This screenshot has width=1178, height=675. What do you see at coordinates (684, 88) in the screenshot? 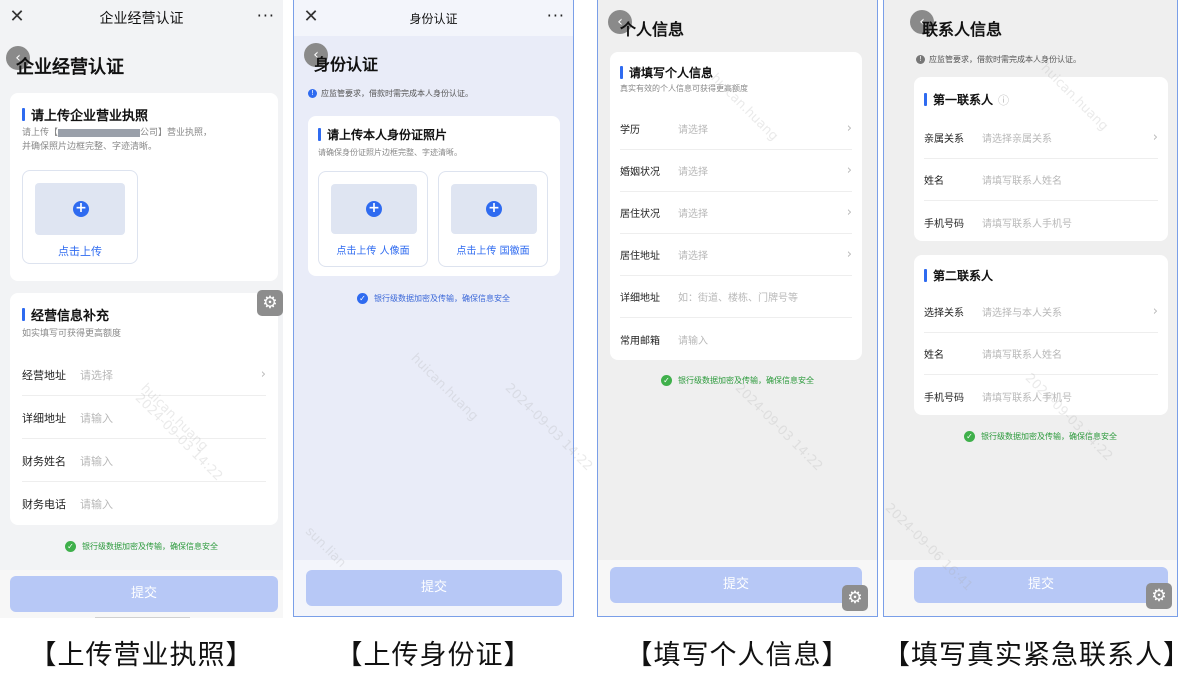
I see `section-desc: 真实有效的个人信息可获得更高额度` at bounding box center [684, 88].